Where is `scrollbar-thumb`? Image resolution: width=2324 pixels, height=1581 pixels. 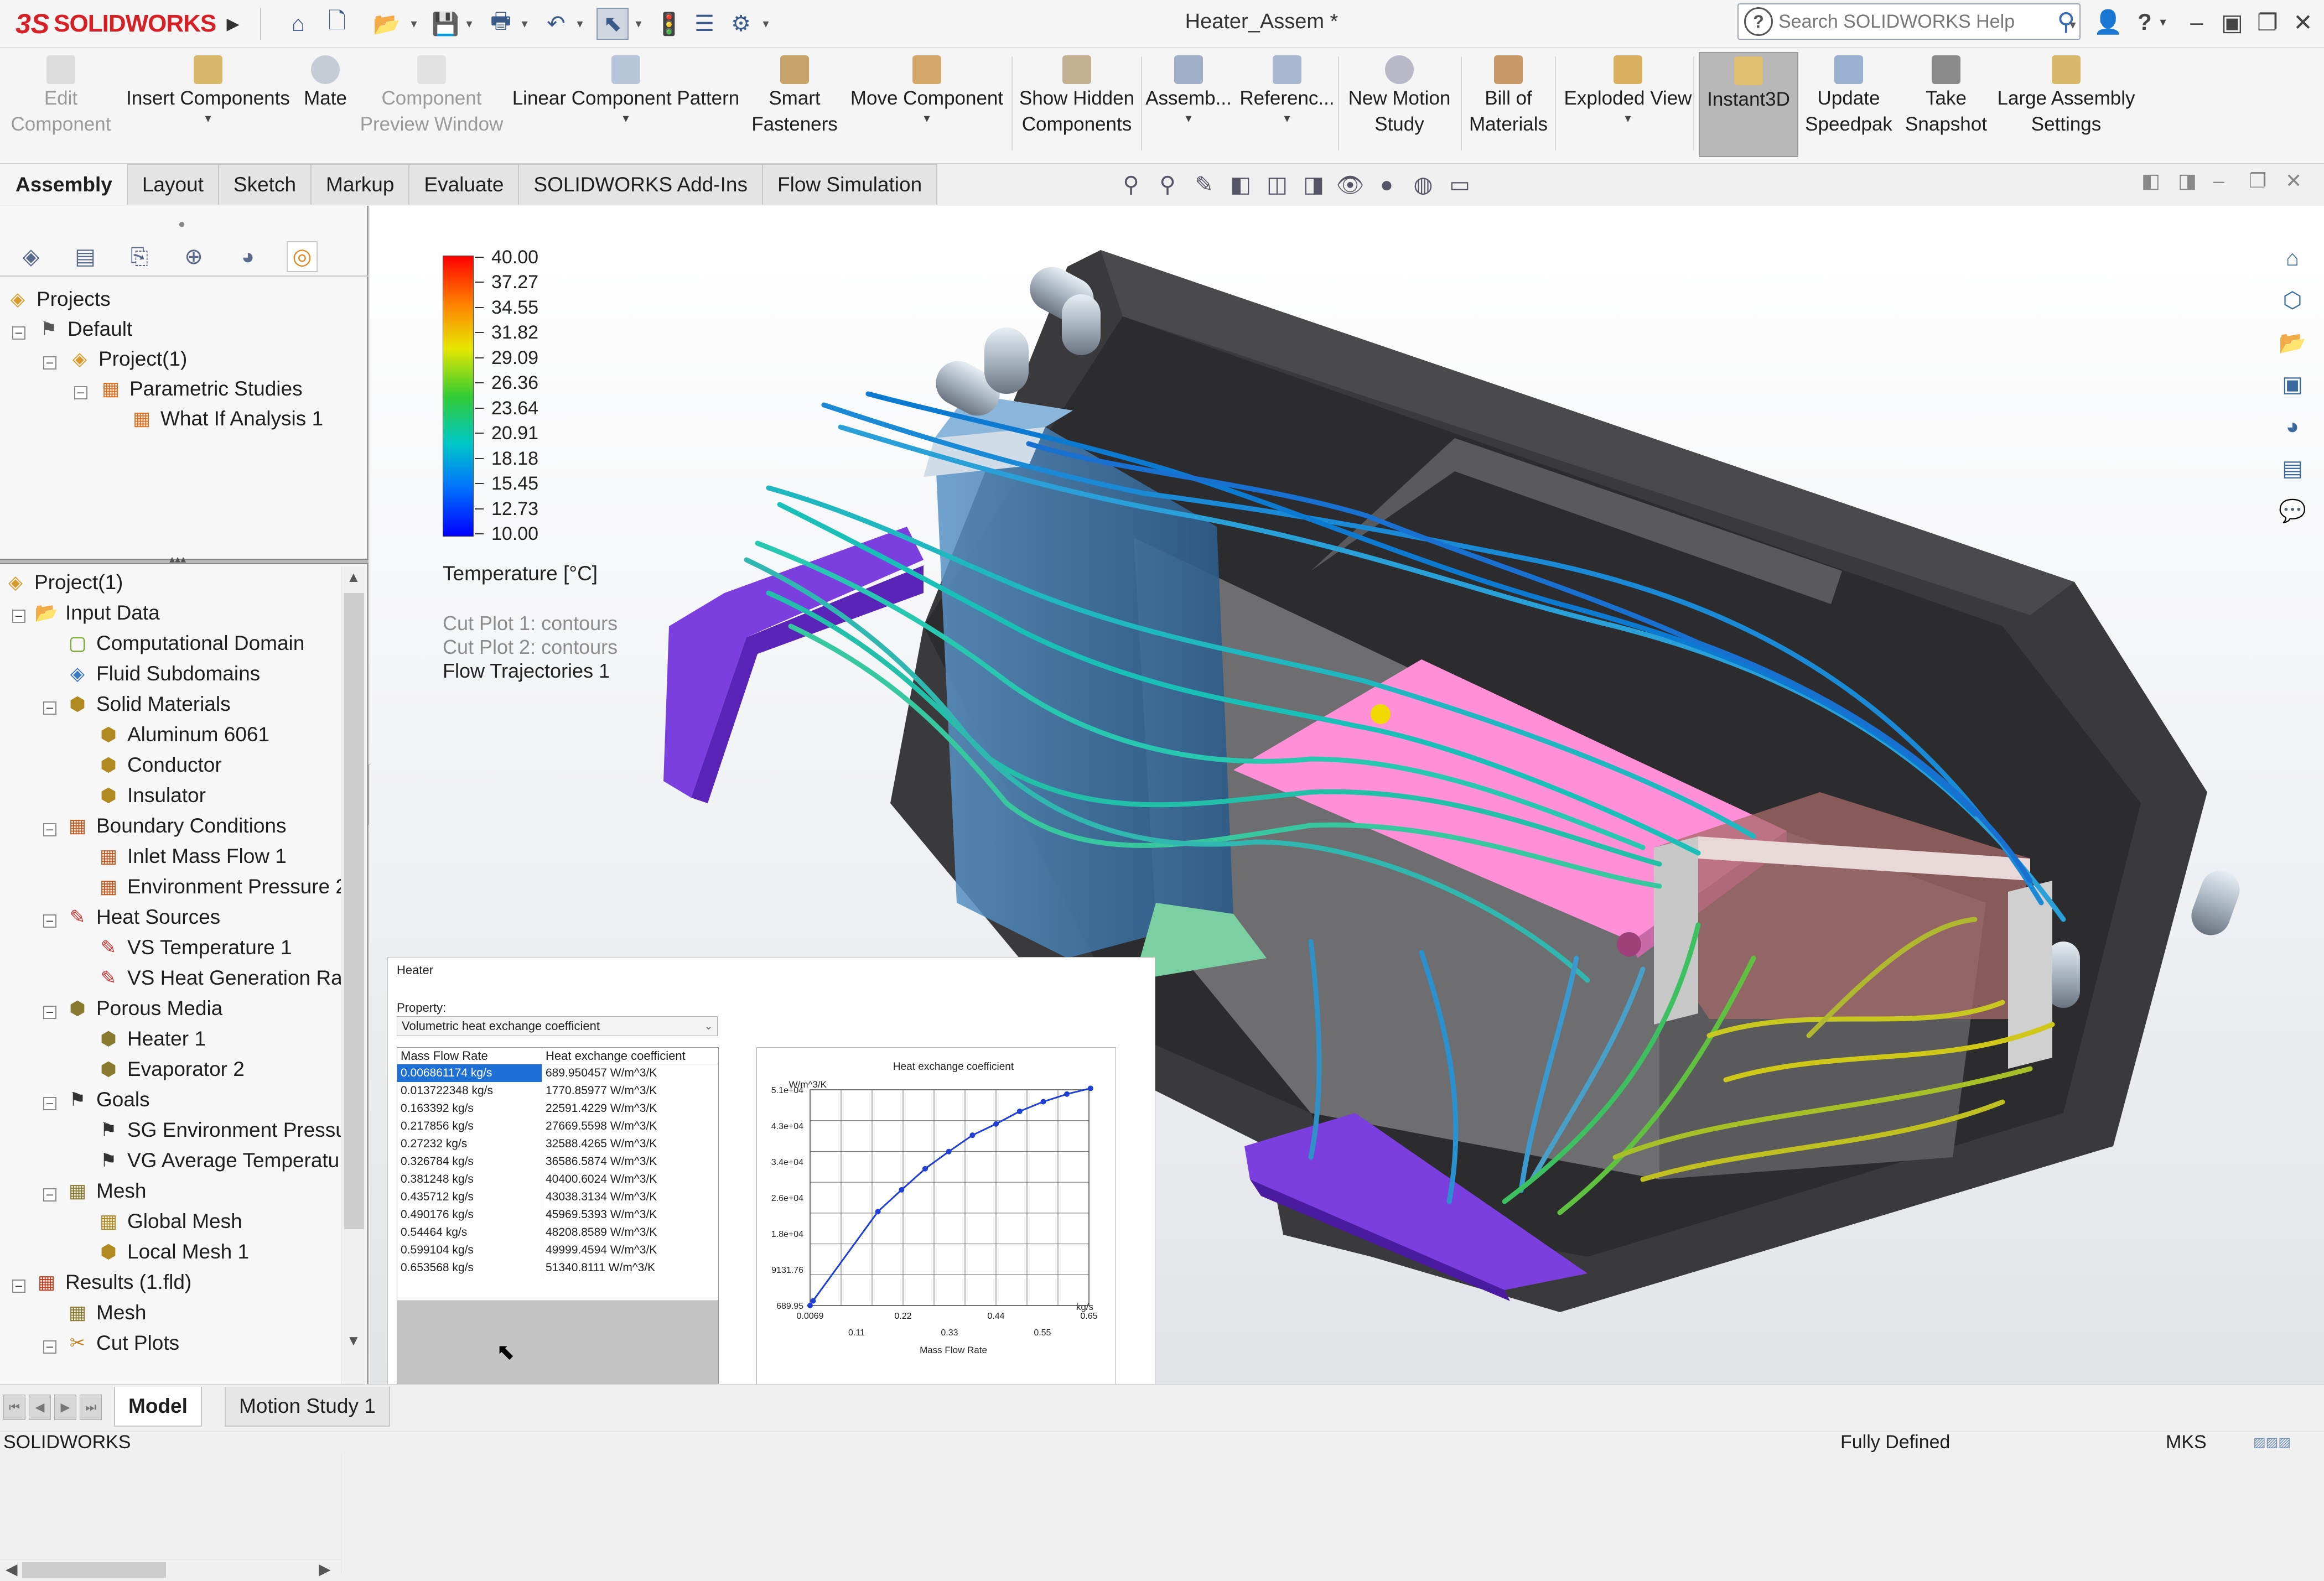 scrollbar-thumb is located at coordinates (354, 911).